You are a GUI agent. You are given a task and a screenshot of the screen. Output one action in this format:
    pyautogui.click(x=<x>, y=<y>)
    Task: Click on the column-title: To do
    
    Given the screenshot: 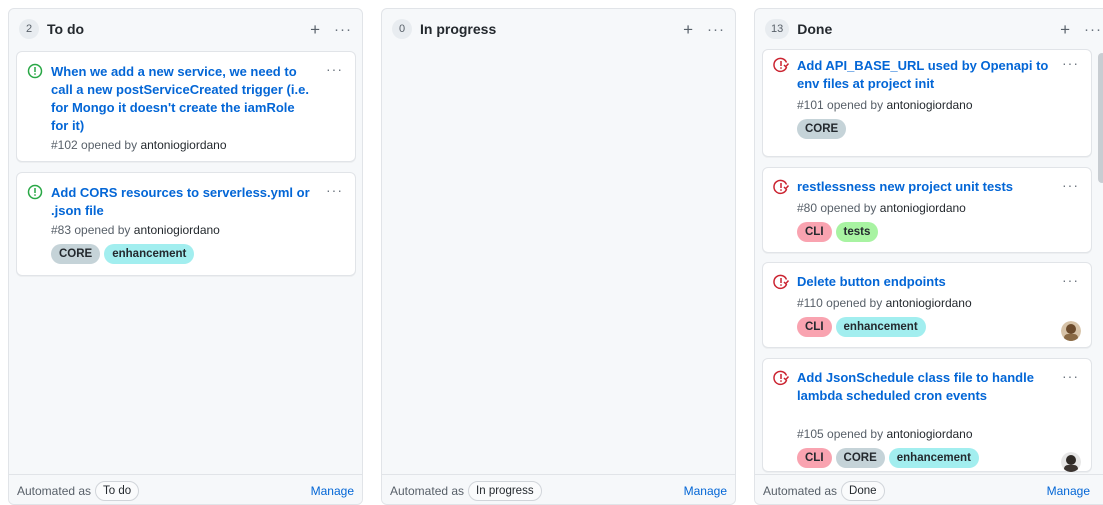 What is the action you would take?
    pyautogui.click(x=66, y=29)
    